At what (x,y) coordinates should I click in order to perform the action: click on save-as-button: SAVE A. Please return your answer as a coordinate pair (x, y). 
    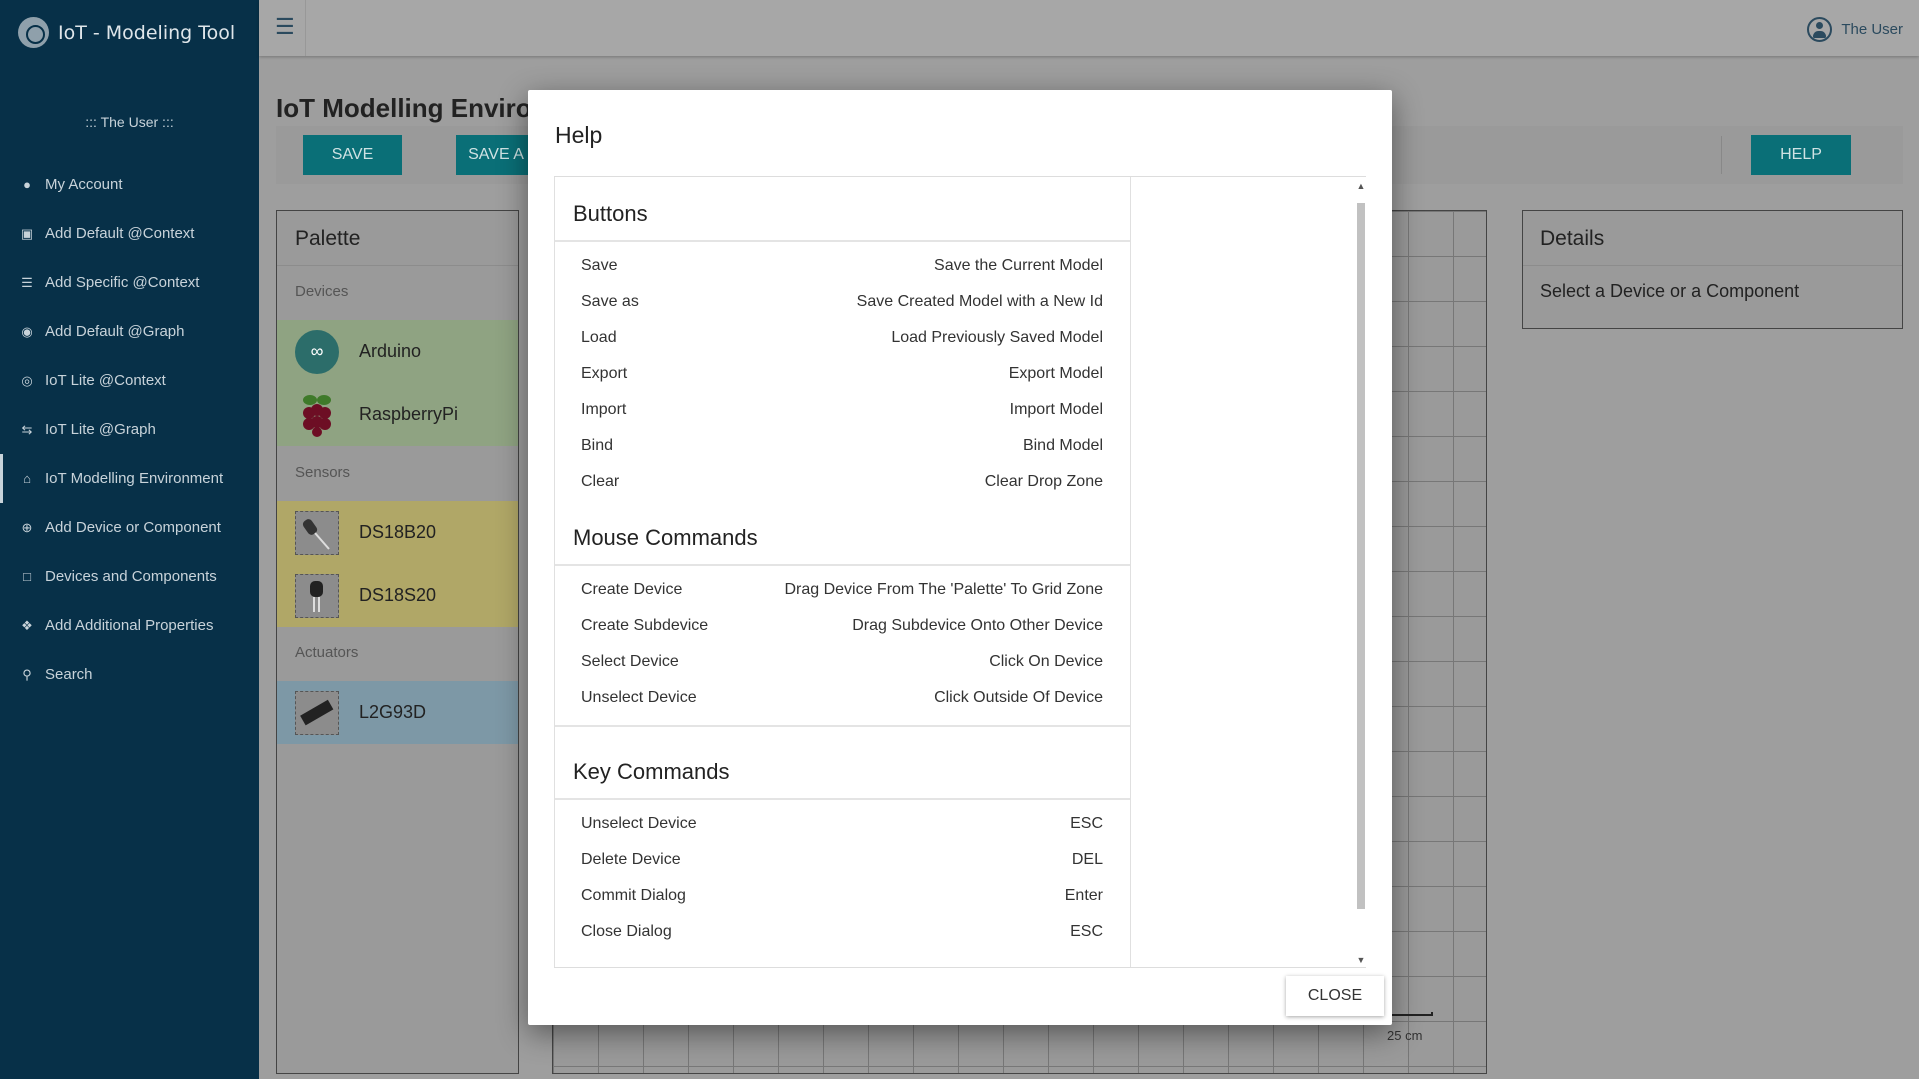
    Looking at the image, I should click on (496, 155).